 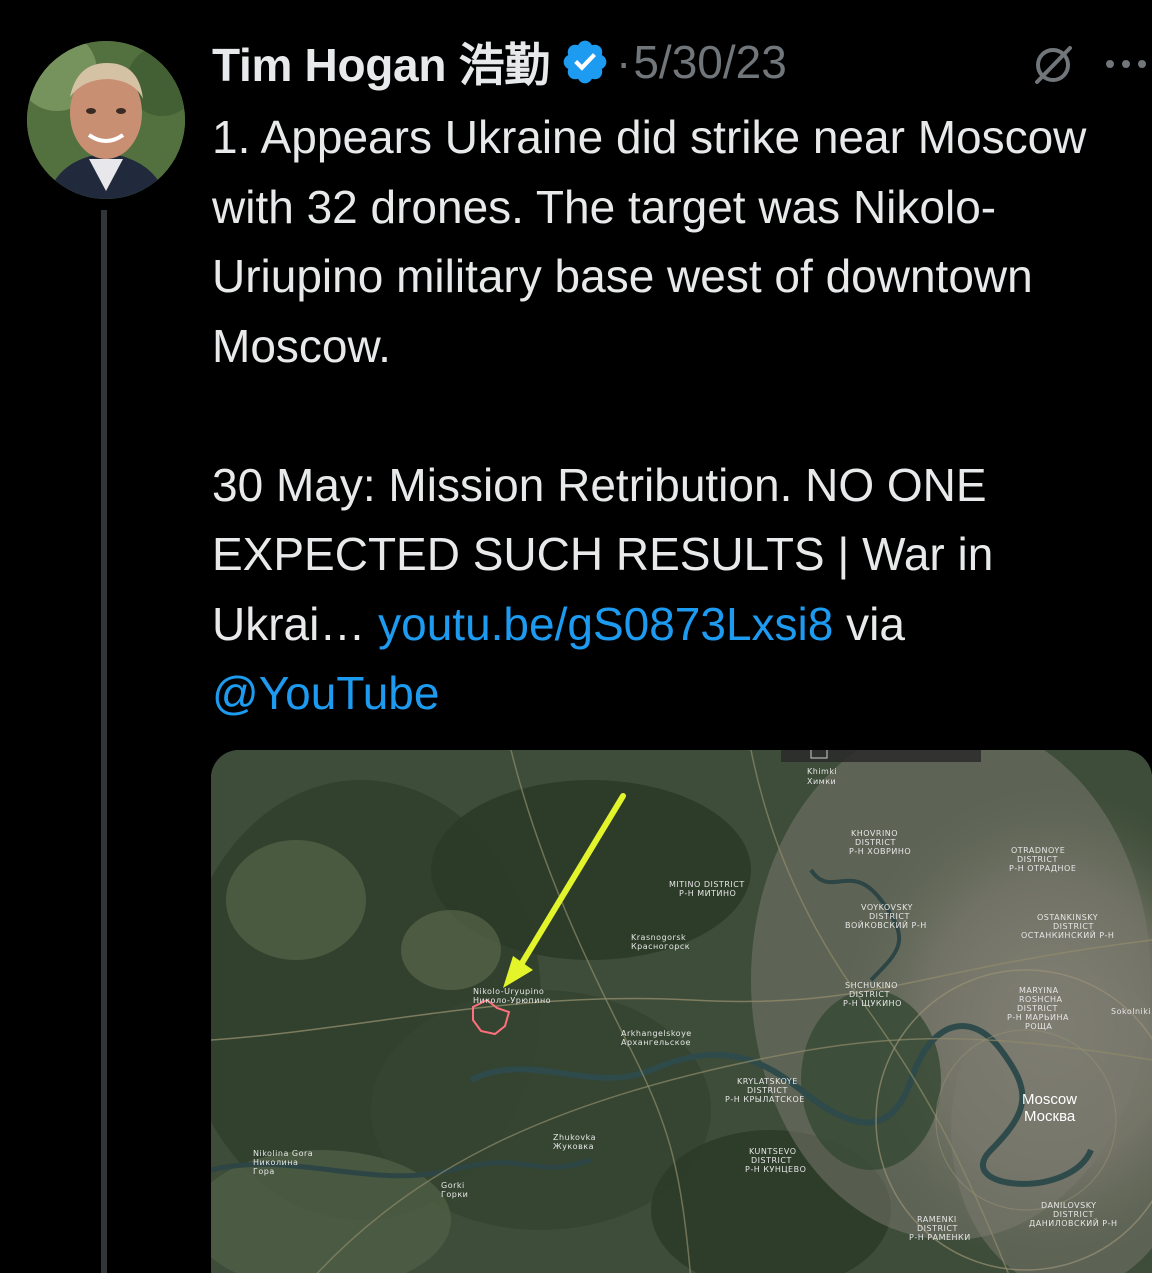 What do you see at coordinates (707, 889) in the screenshot?
I see `map-label-mitino: MITINO DISTRICT Р-Н МИТИНО` at bounding box center [707, 889].